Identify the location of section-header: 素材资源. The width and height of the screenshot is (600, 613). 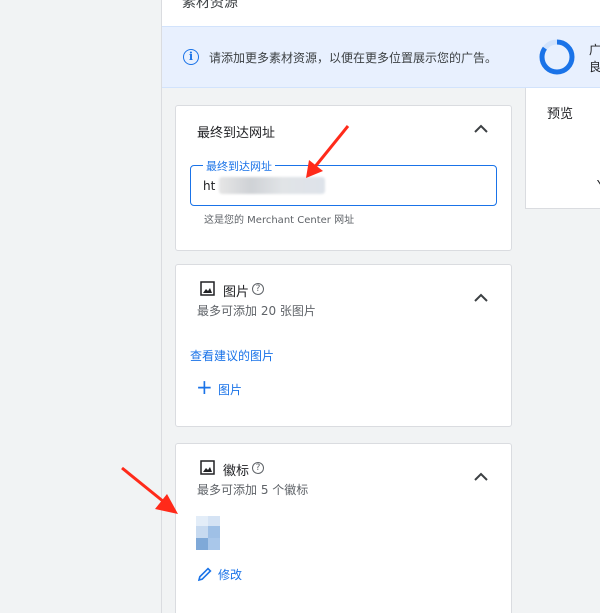
(381, 13).